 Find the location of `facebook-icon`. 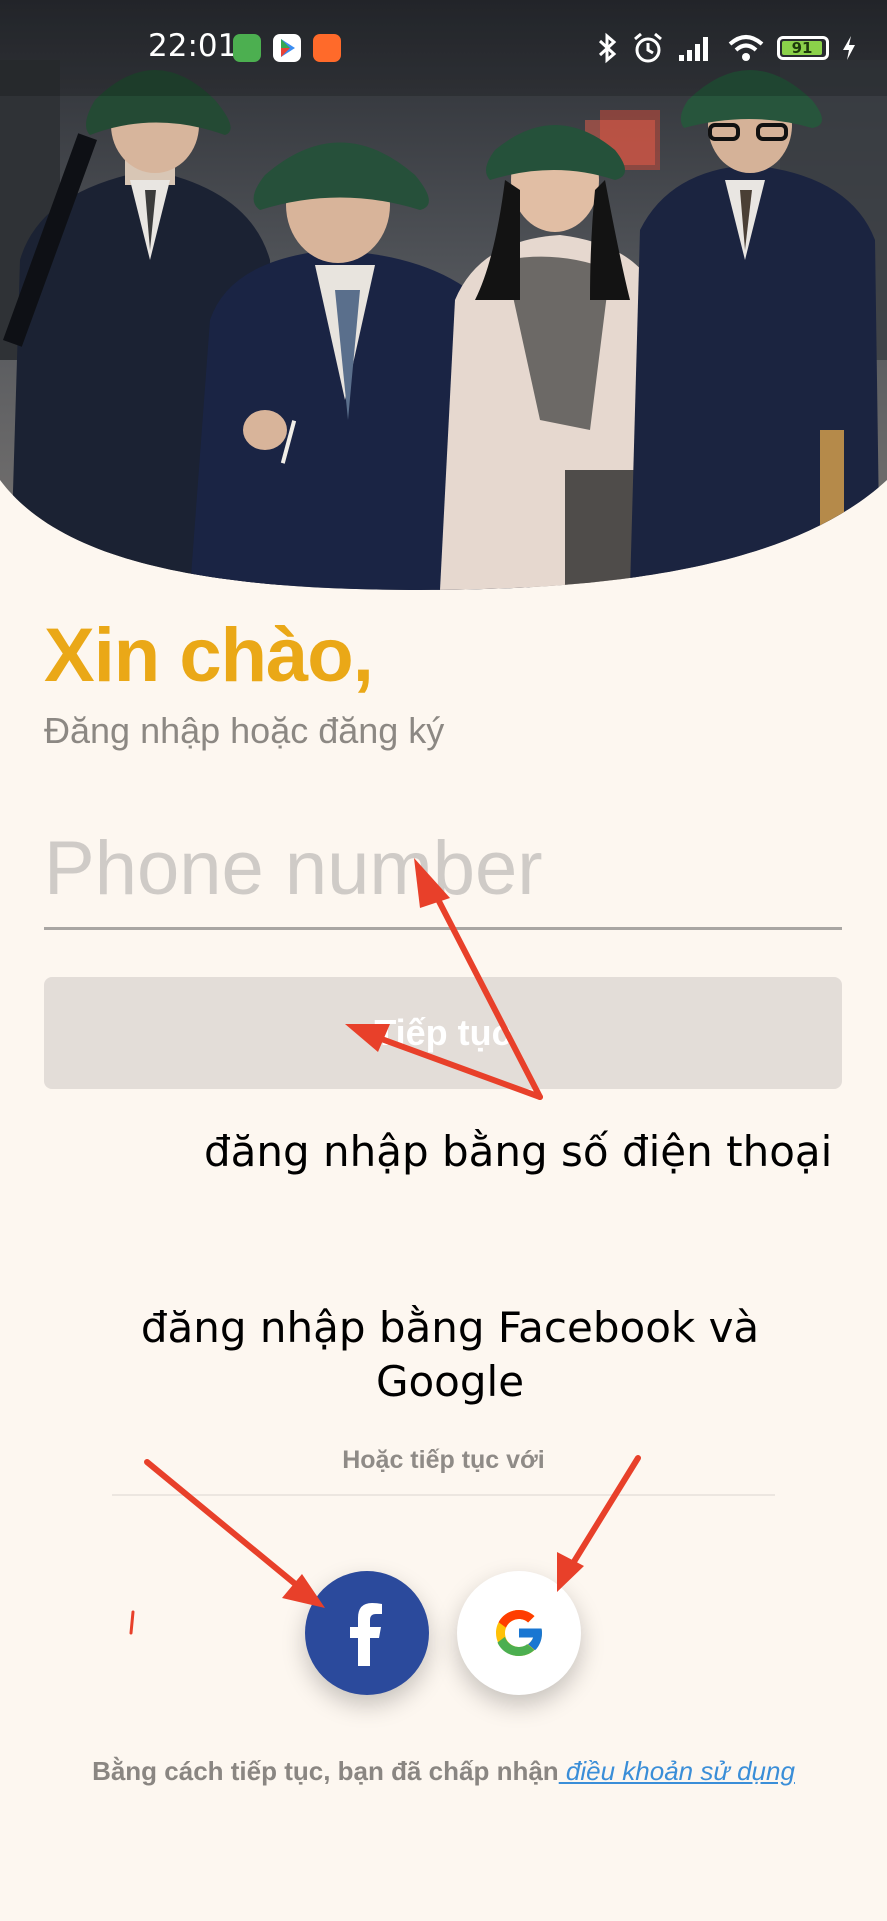

facebook-icon is located at coordinates (366, 1634).